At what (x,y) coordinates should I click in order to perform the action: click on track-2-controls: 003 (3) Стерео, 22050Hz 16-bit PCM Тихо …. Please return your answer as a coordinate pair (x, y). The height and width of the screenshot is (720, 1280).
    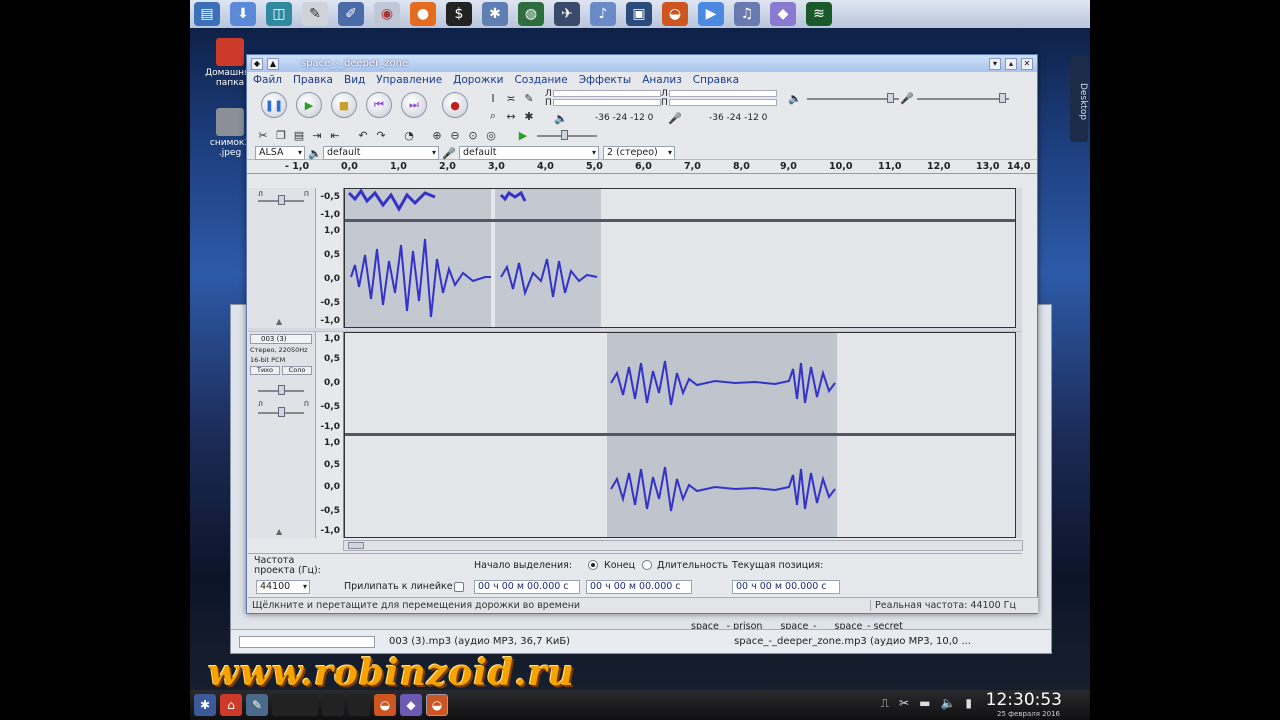
    Looking at the image, I should click on (282, 435).